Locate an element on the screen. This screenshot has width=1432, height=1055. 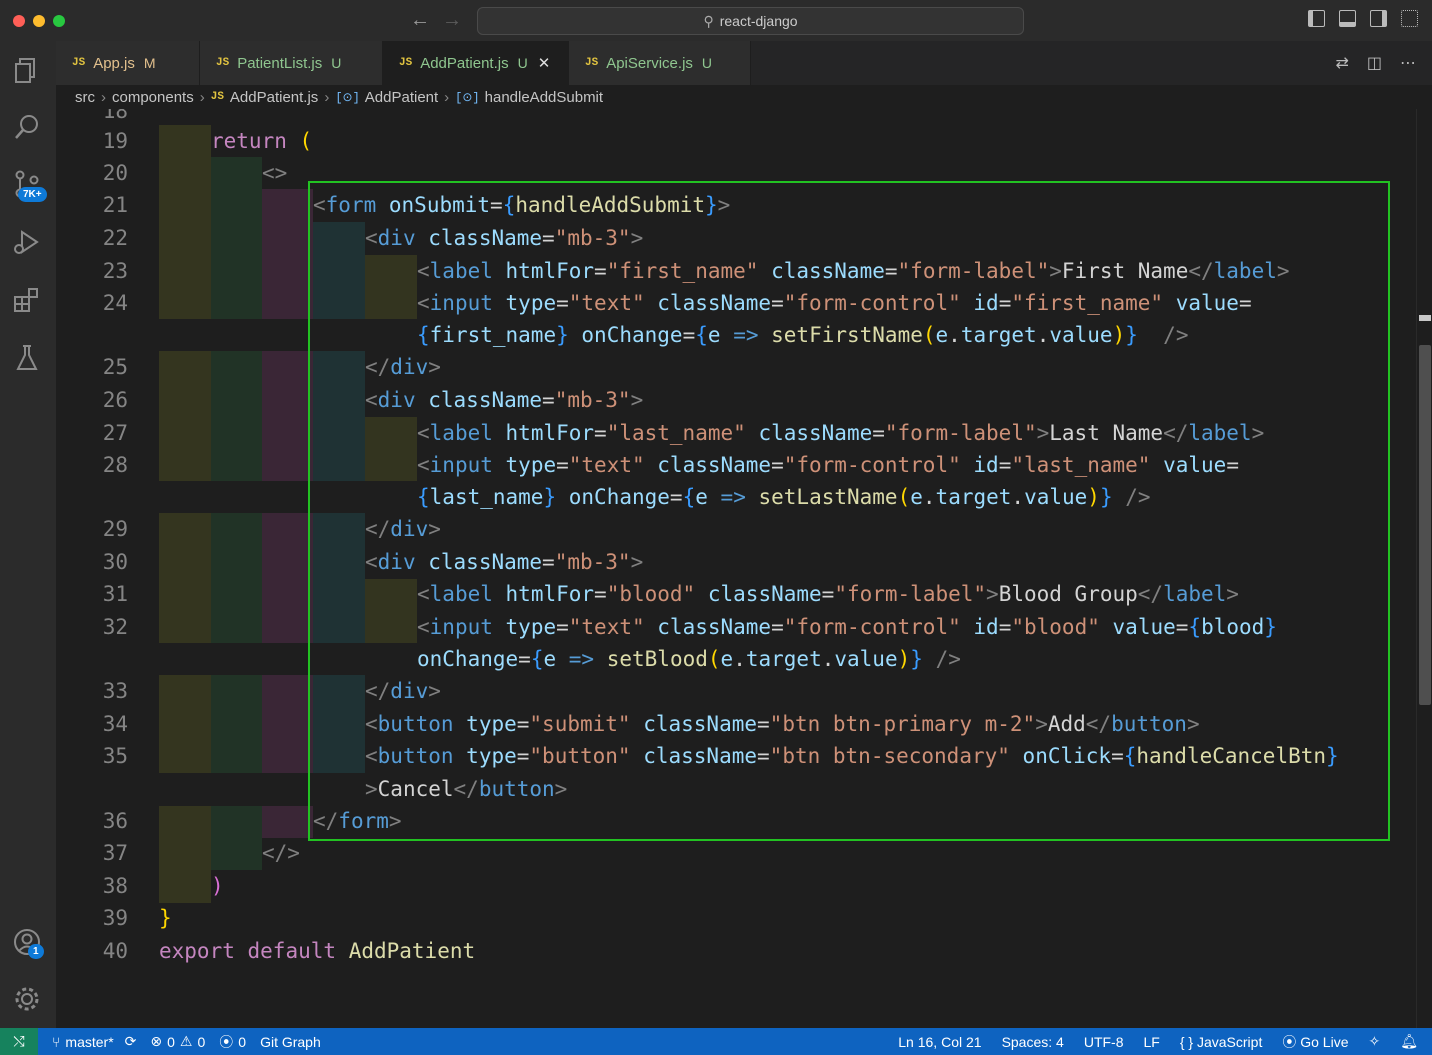
breadcrumb-item: AddPatient is located at coordinates (401, 97).